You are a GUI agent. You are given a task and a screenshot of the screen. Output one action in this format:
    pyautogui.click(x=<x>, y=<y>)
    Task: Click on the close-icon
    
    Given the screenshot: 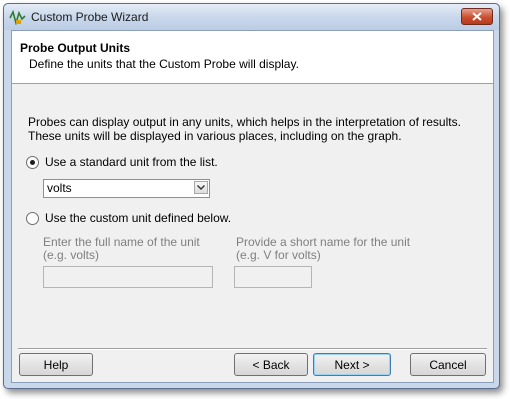 What is the action you would take?
    pyautogui.click(x=477, y=16)
    